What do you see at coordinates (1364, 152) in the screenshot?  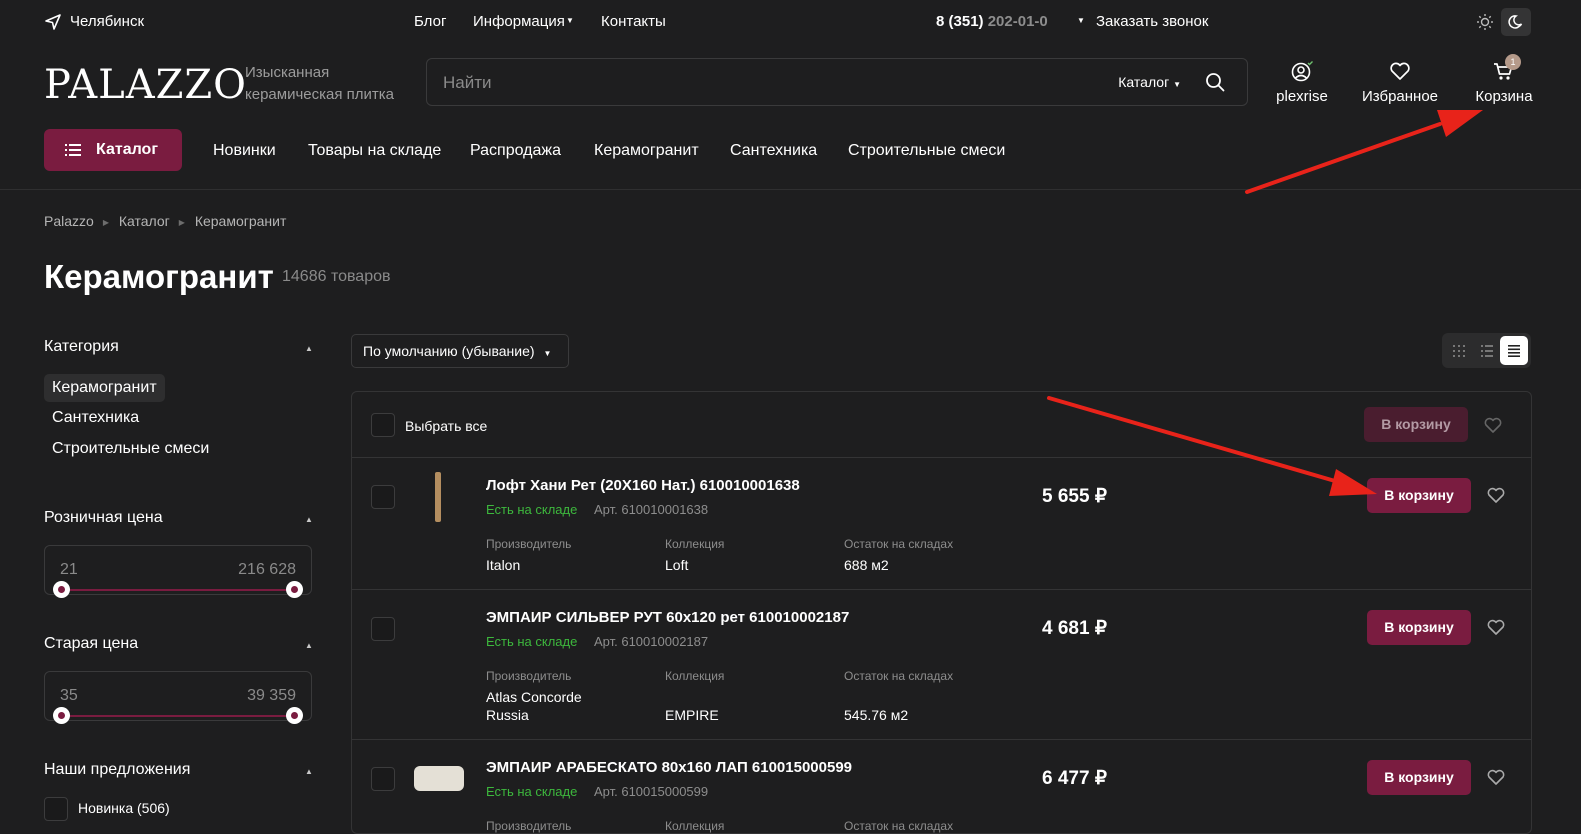 I see `arrow-to-cart-icon` at bounding box center [1364, 152].